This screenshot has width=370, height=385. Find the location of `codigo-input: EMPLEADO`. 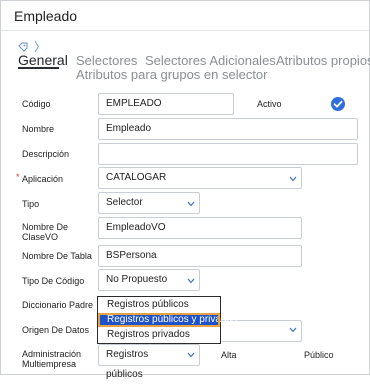

codigo-input: EMPLEADO is located at coordinates (166, 104).